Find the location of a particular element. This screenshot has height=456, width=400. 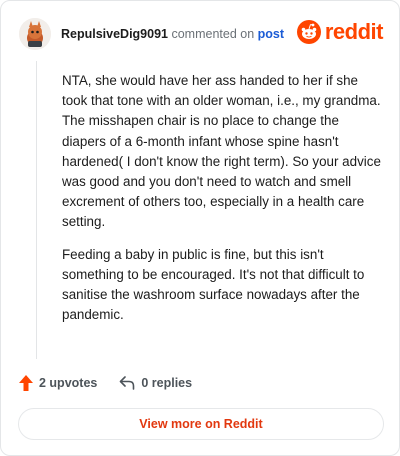

avatar-icon is located at coordinates (35, 34).